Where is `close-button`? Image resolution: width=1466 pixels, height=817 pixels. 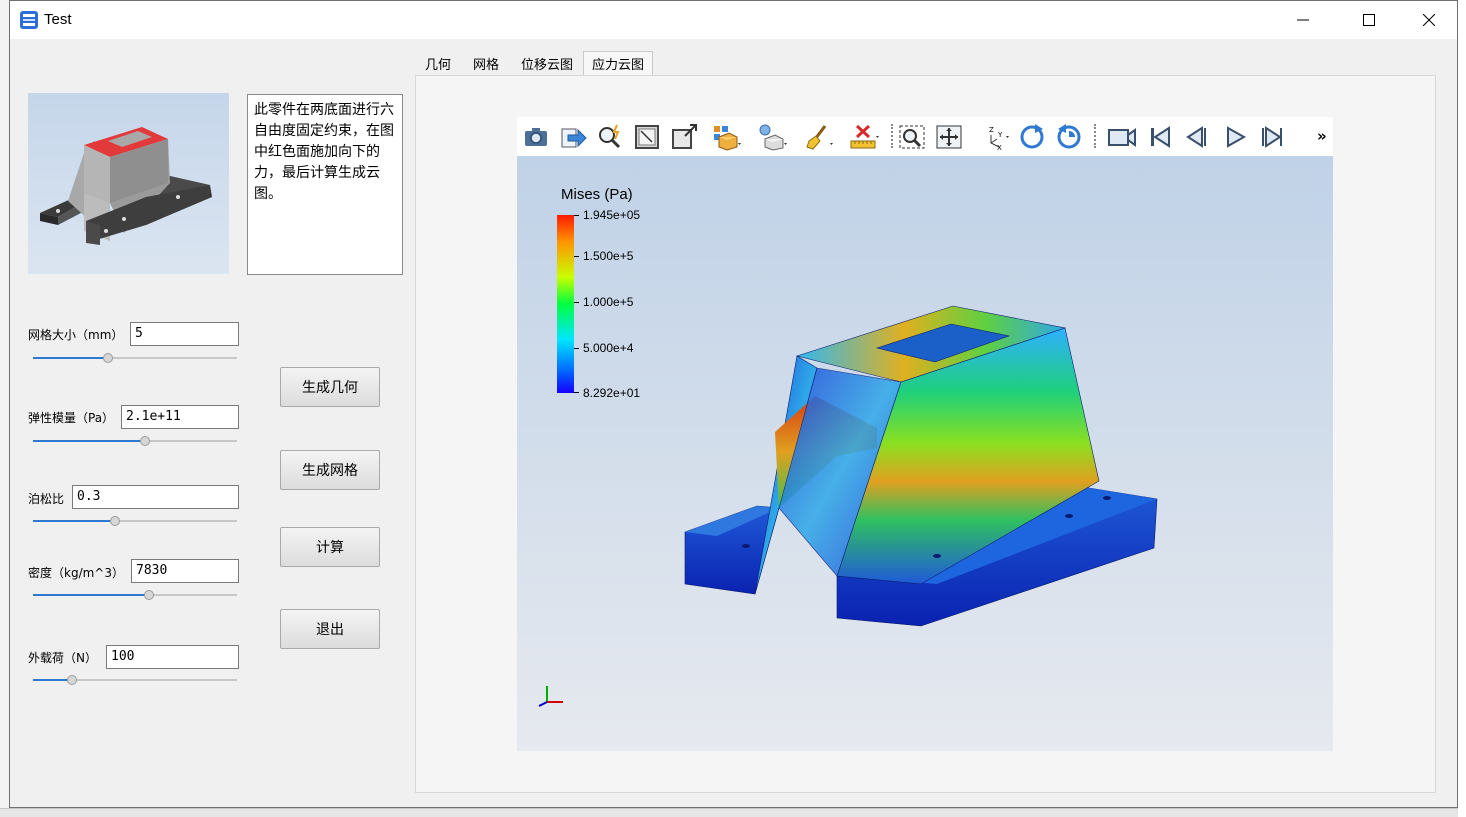
close-button is located at coordinates (1429, 20).